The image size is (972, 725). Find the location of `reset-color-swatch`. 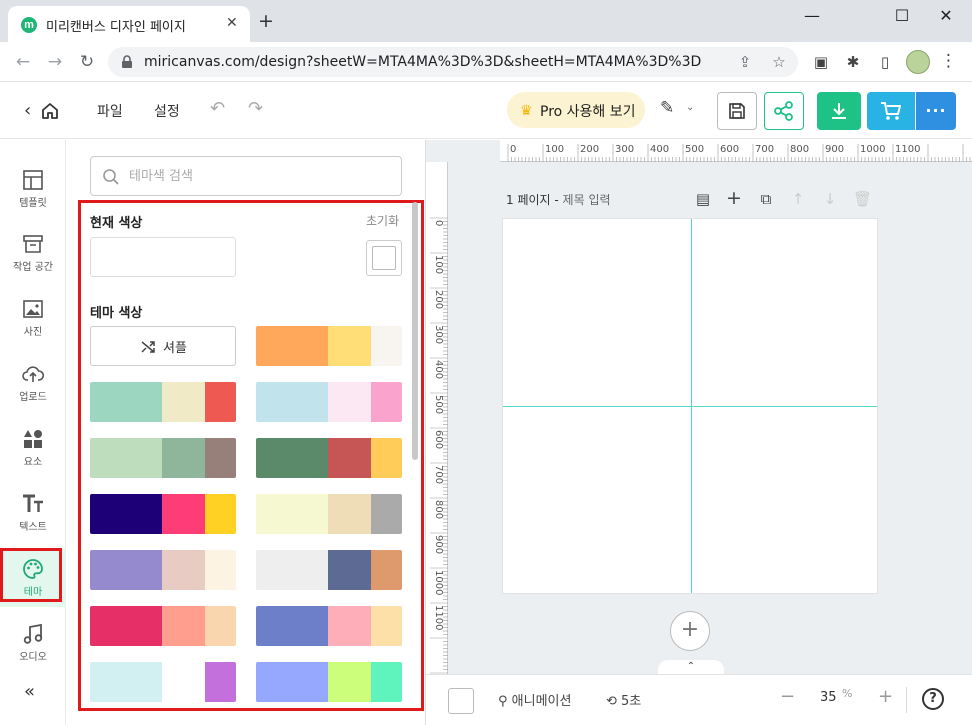

reset-color-swatch is located at coordinates (384, 258).